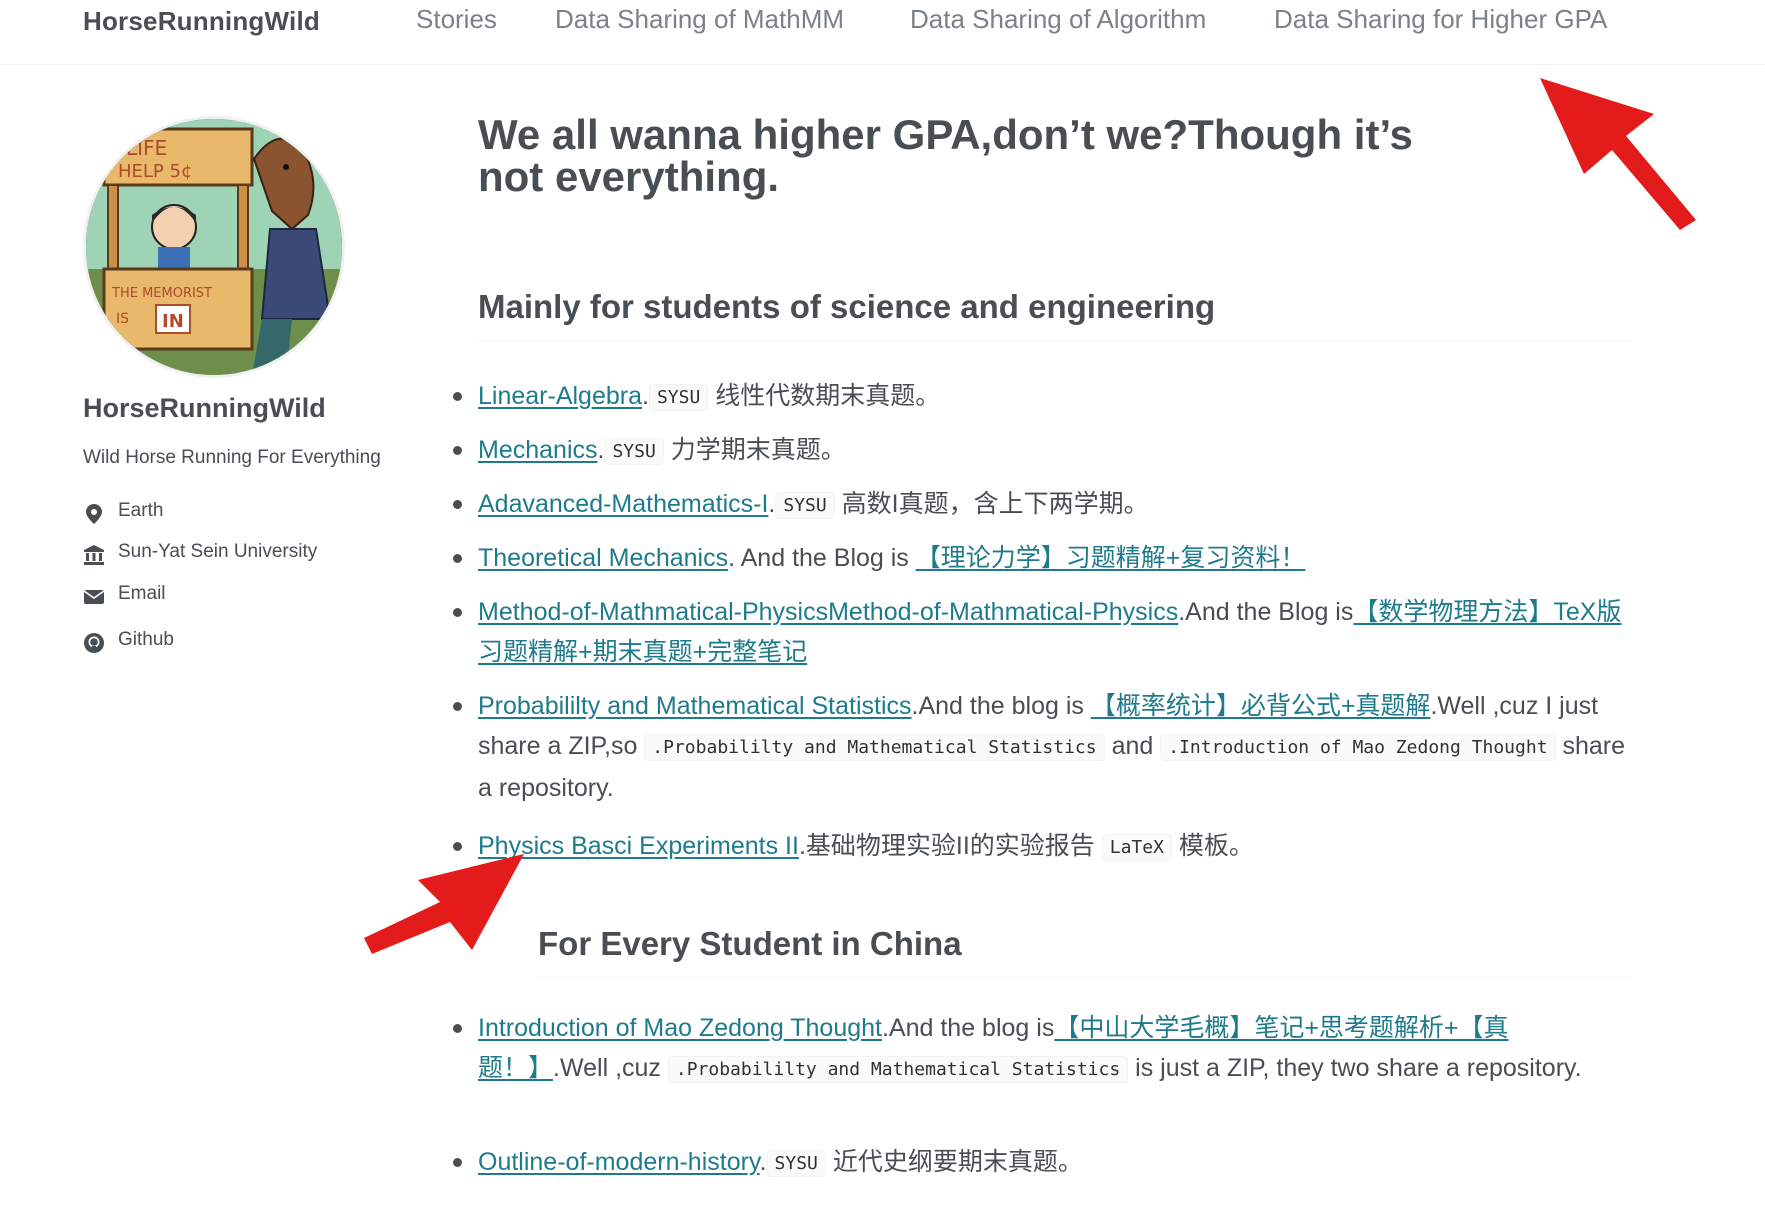  Describe the element at coordinates (142, 594) in the screenshot. I see `email-label: Email` at that location.